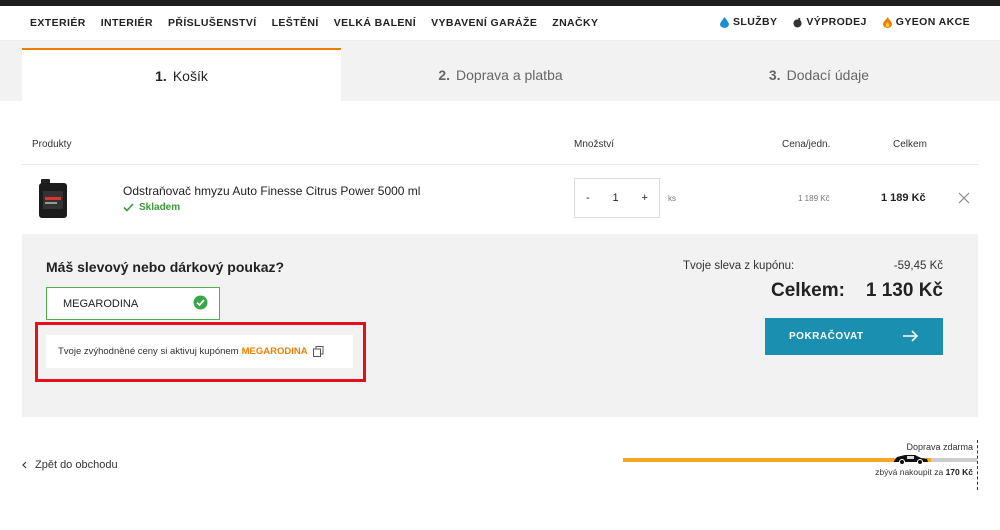 The width and height of the screenshot is (1000, 530). What do you see at coordinates (594, 144) in the screenshot?
I see `column-header-quantity: Množství` at bounding box center [594, 144].